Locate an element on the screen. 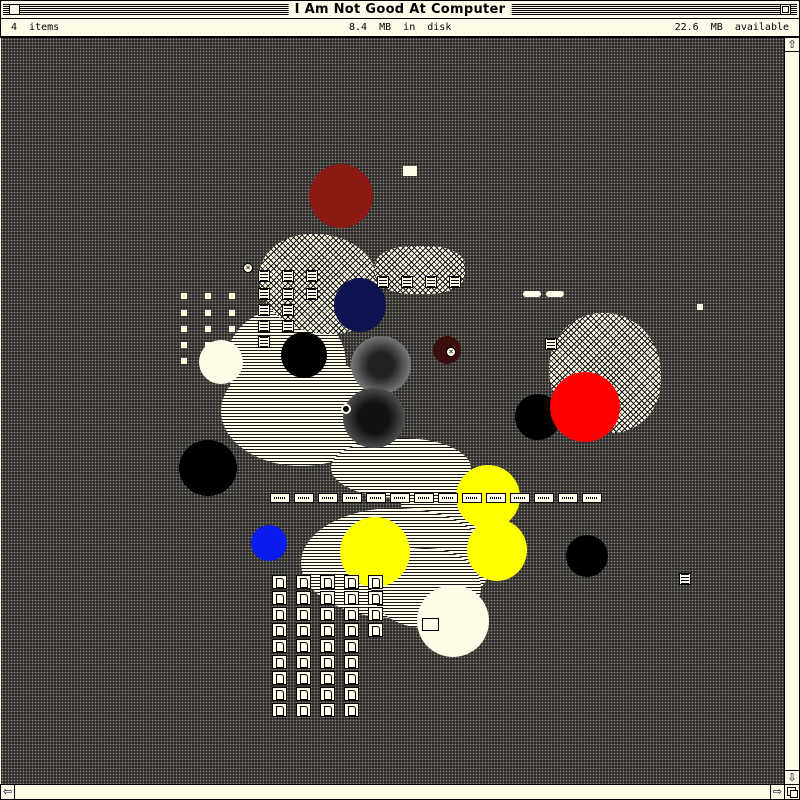  disk-usage: 8.4 MB in disk is located at coordinates (400, 27).